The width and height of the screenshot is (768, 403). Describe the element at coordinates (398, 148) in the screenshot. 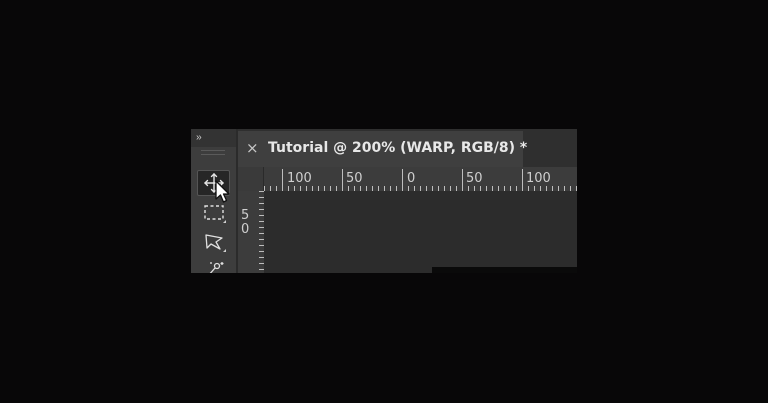

I see `document-title: Tutorial @ 200% (WARP, RGB/8) *` at that location.